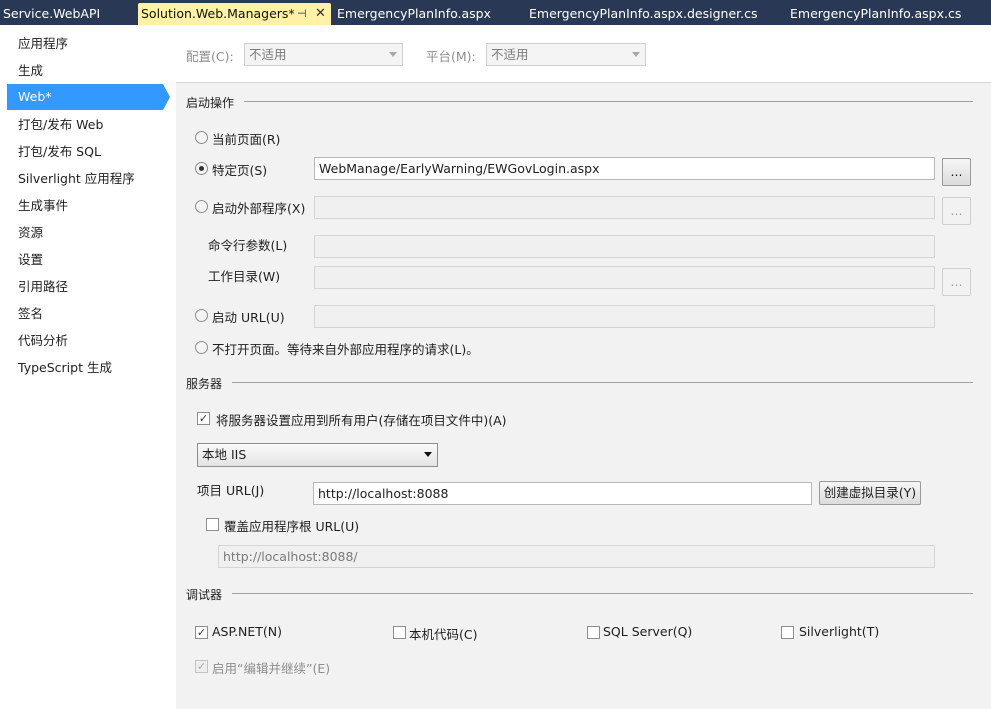 The width and height of the screenshot is (991, 709). What do you see at coordinates (85, 368) in the screenshot?
I see `sidebar-item-typescript: TypeScript 生成` at bounding box center [85, 368].